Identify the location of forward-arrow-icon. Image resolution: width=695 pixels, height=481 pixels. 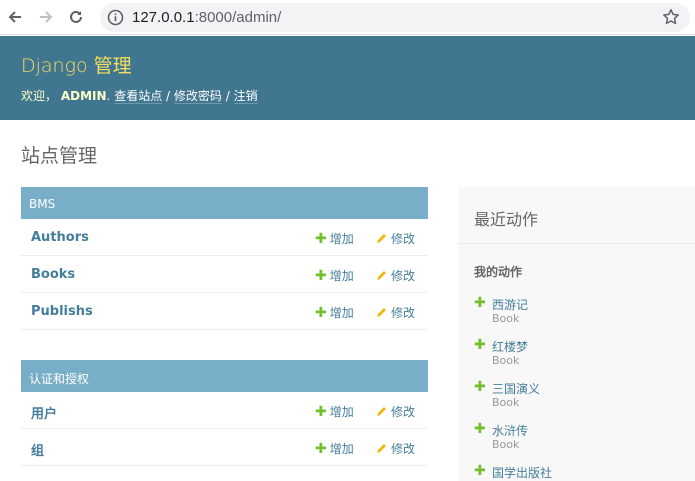
(46, 17).